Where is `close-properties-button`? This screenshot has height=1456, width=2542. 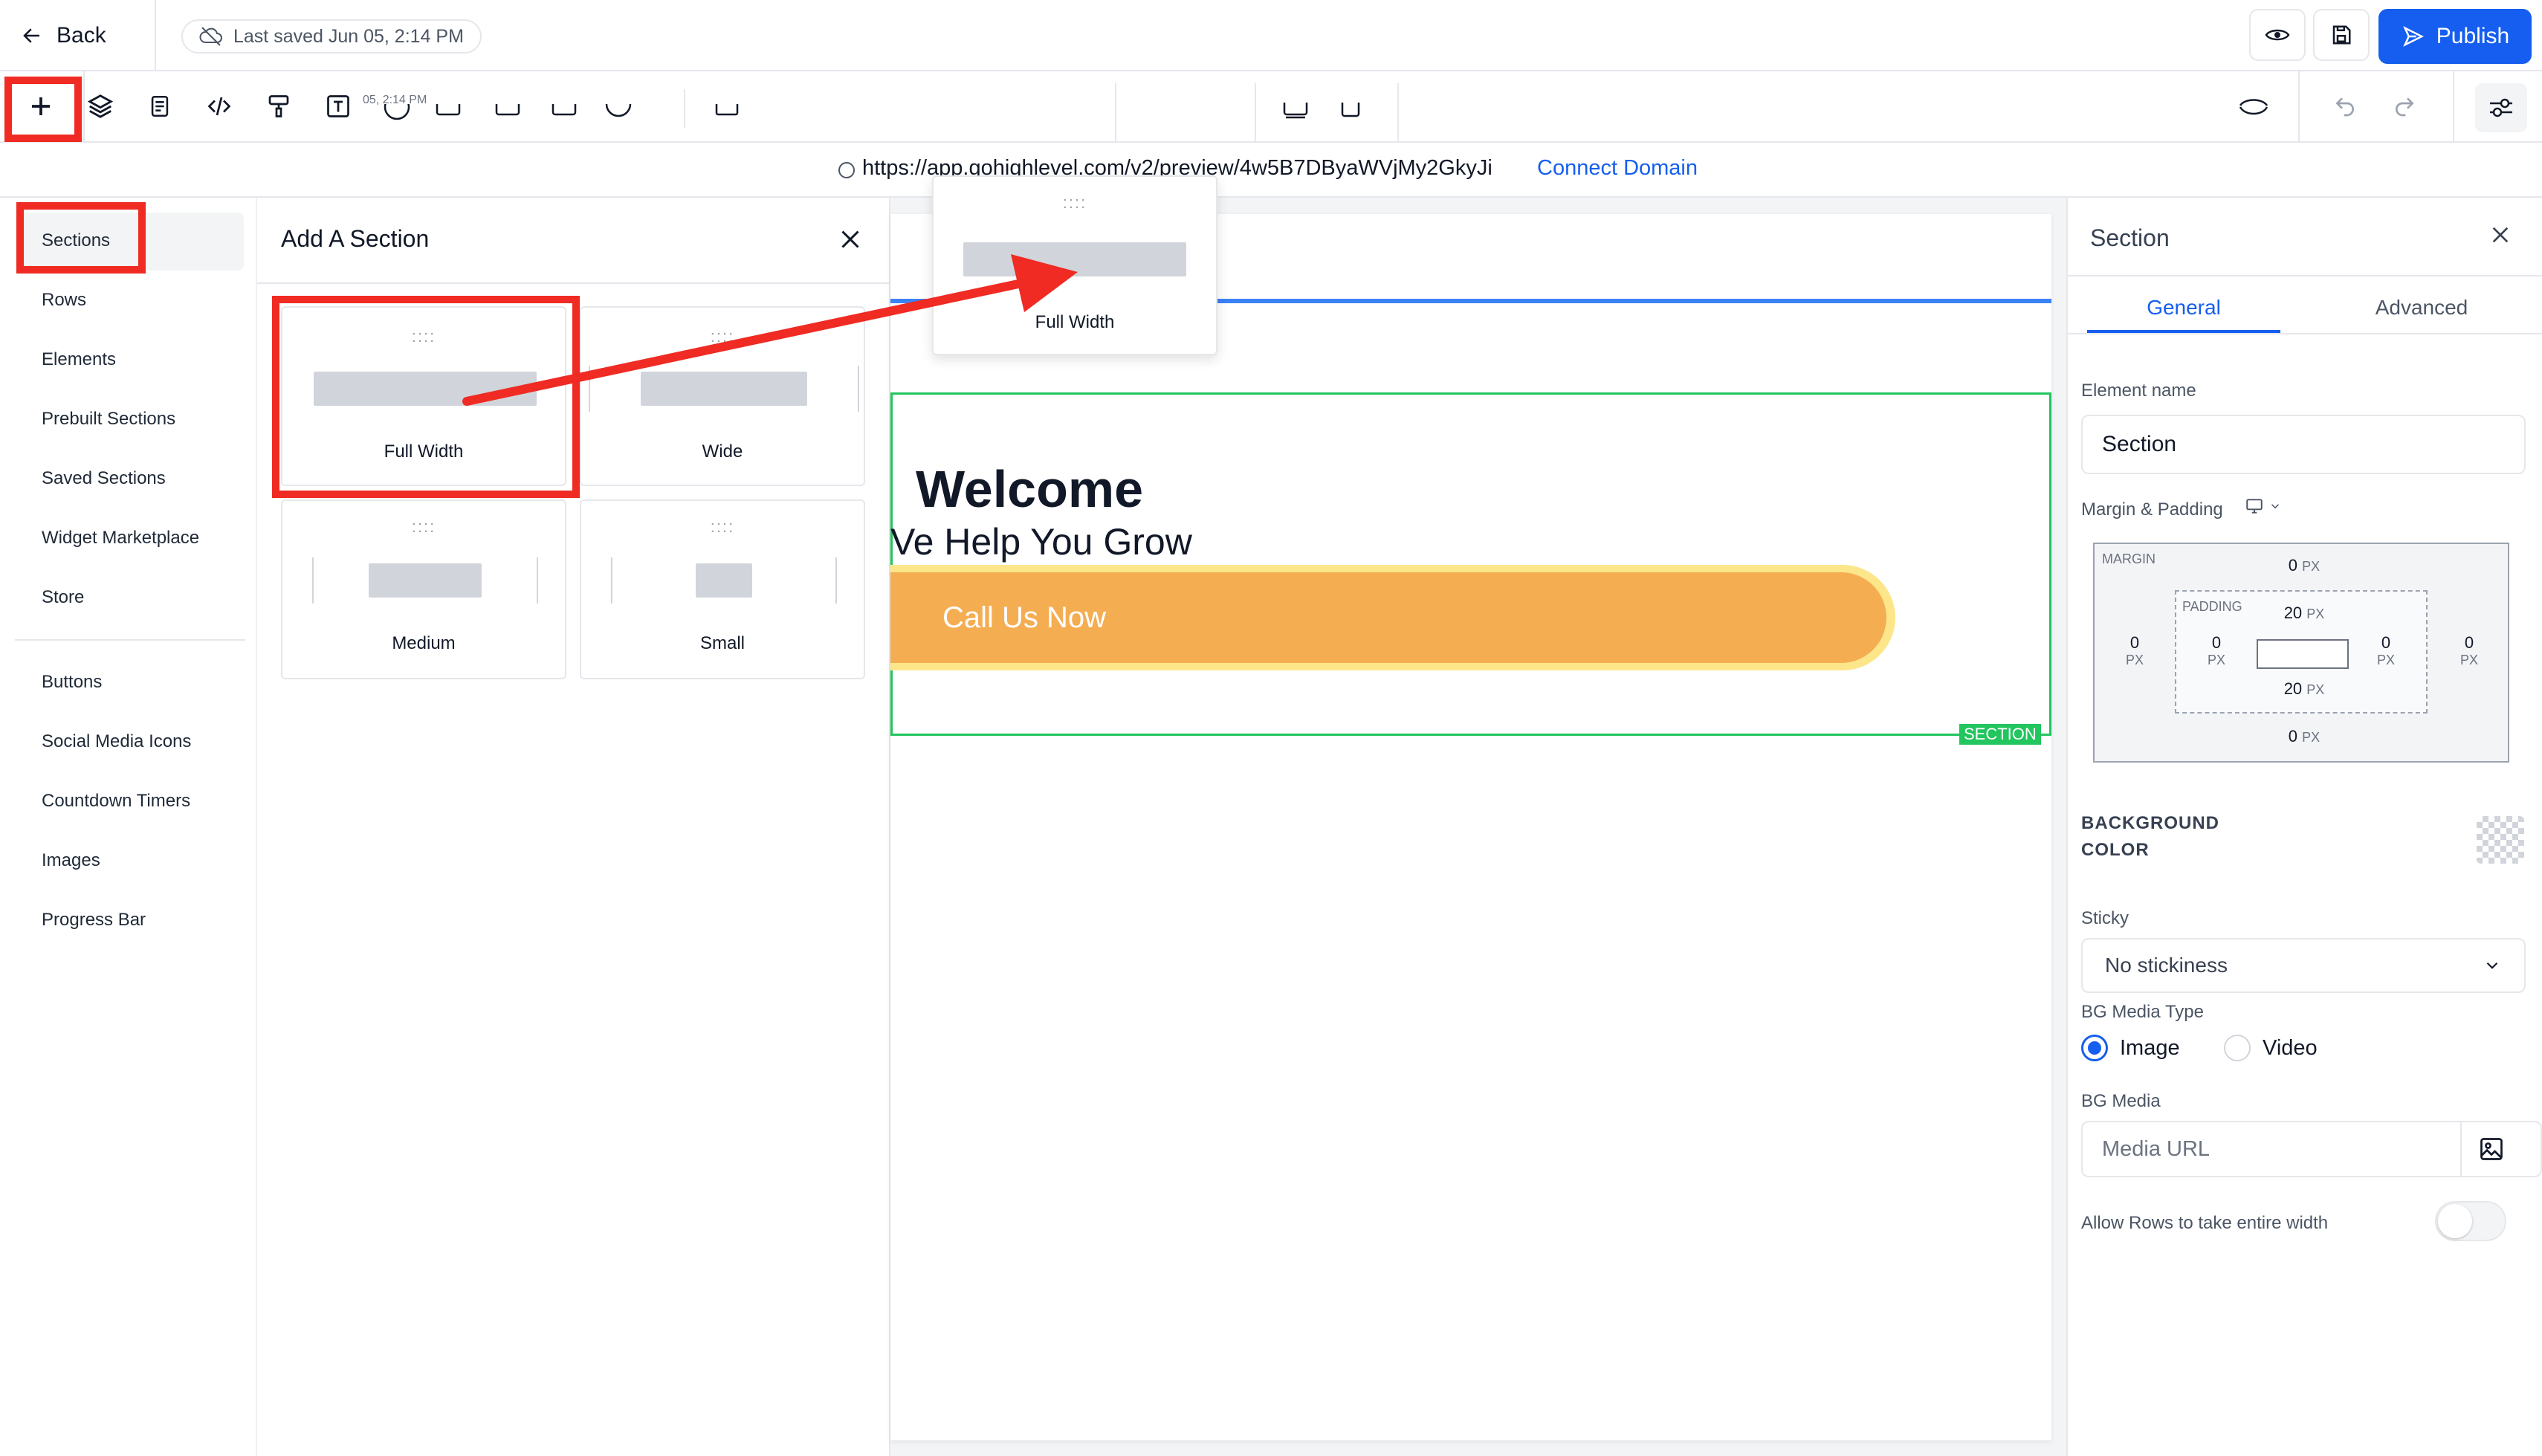 close-properties-button is located at coordinates (2500, 236).